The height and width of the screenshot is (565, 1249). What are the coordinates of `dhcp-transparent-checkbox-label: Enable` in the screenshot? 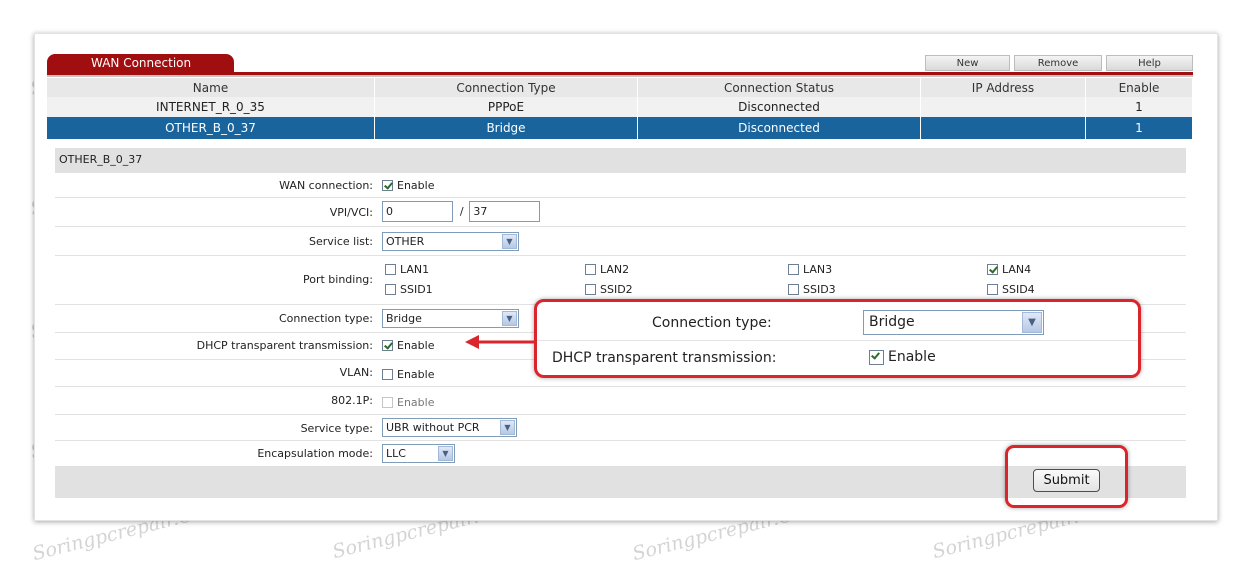 It's located at (416, 345).